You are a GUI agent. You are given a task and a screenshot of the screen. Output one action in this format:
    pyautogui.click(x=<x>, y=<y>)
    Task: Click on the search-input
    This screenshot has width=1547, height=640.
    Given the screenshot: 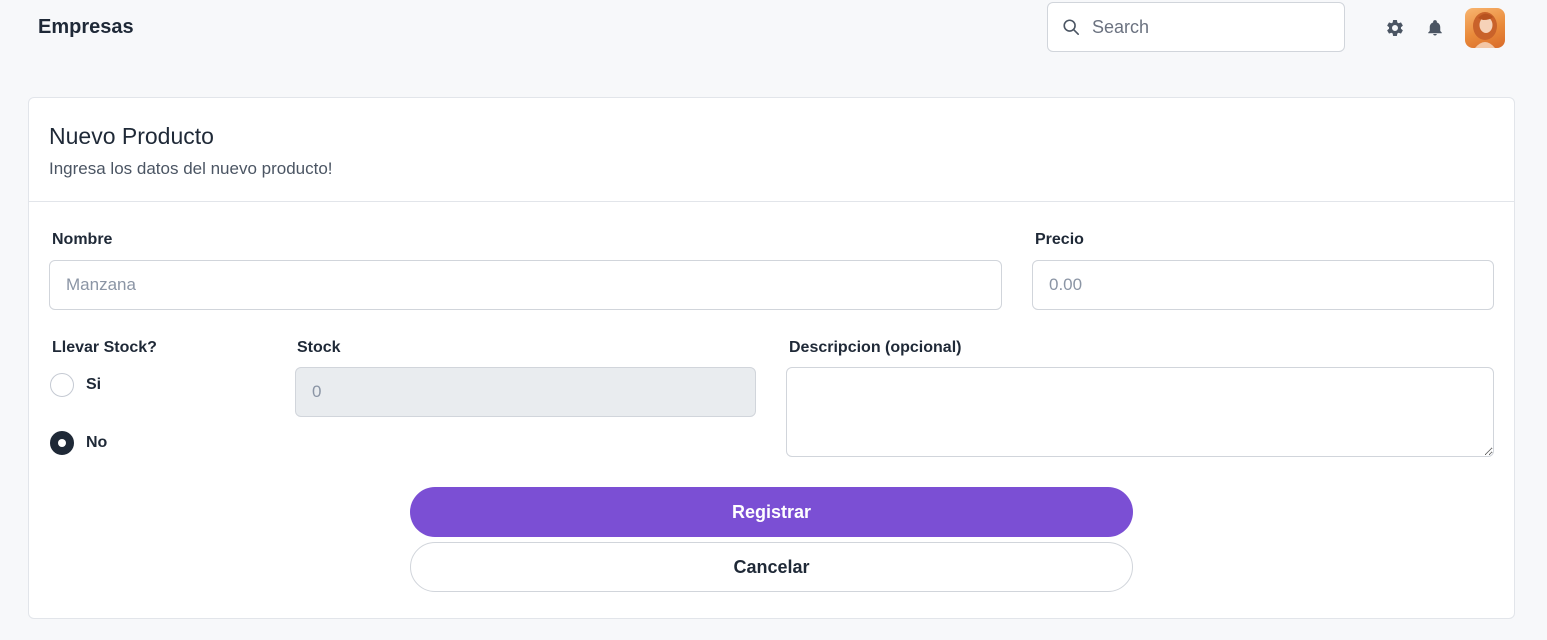 What is the action you would take?
    pyautogui.click(x=1207, y=27)
    